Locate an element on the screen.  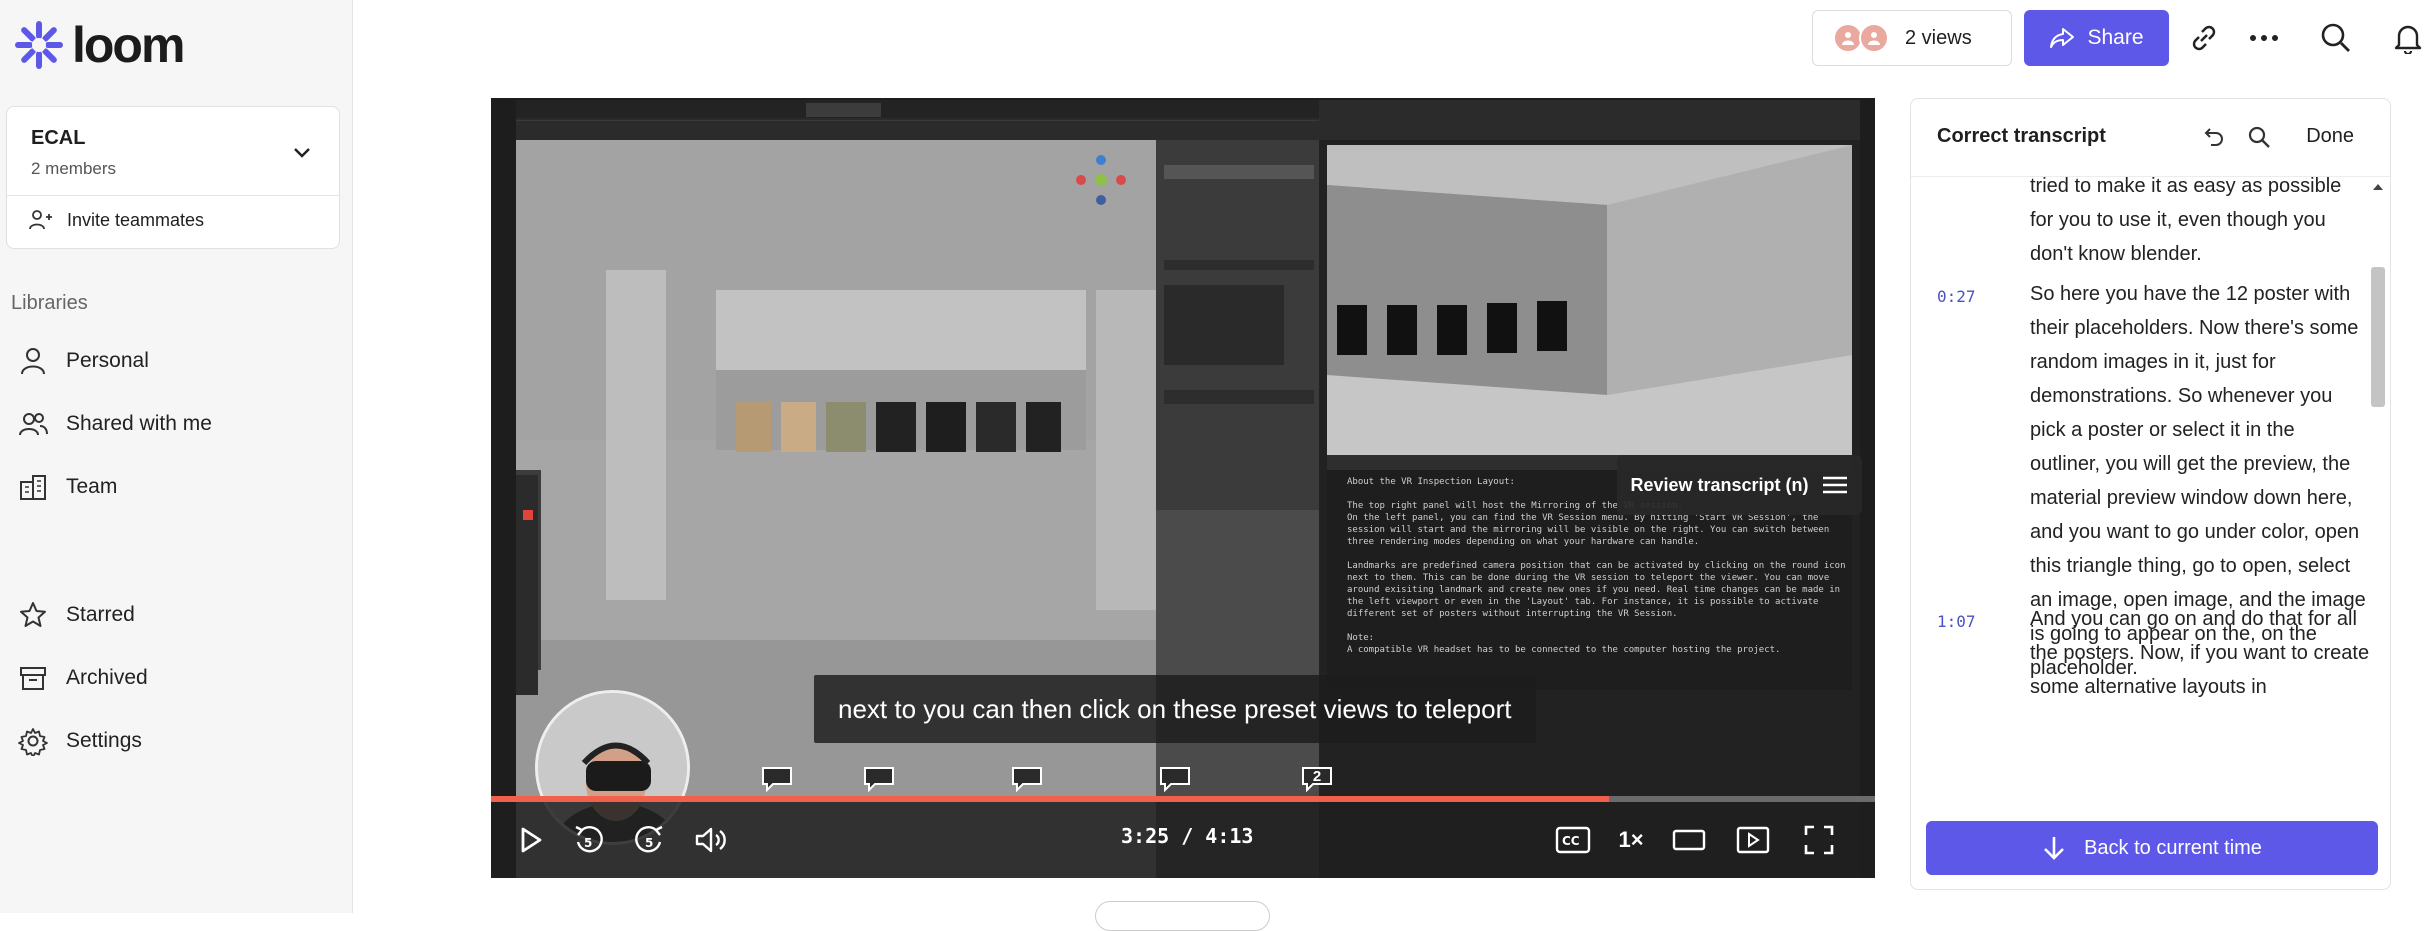
undo-icon is located at coordinates (2213, 137).